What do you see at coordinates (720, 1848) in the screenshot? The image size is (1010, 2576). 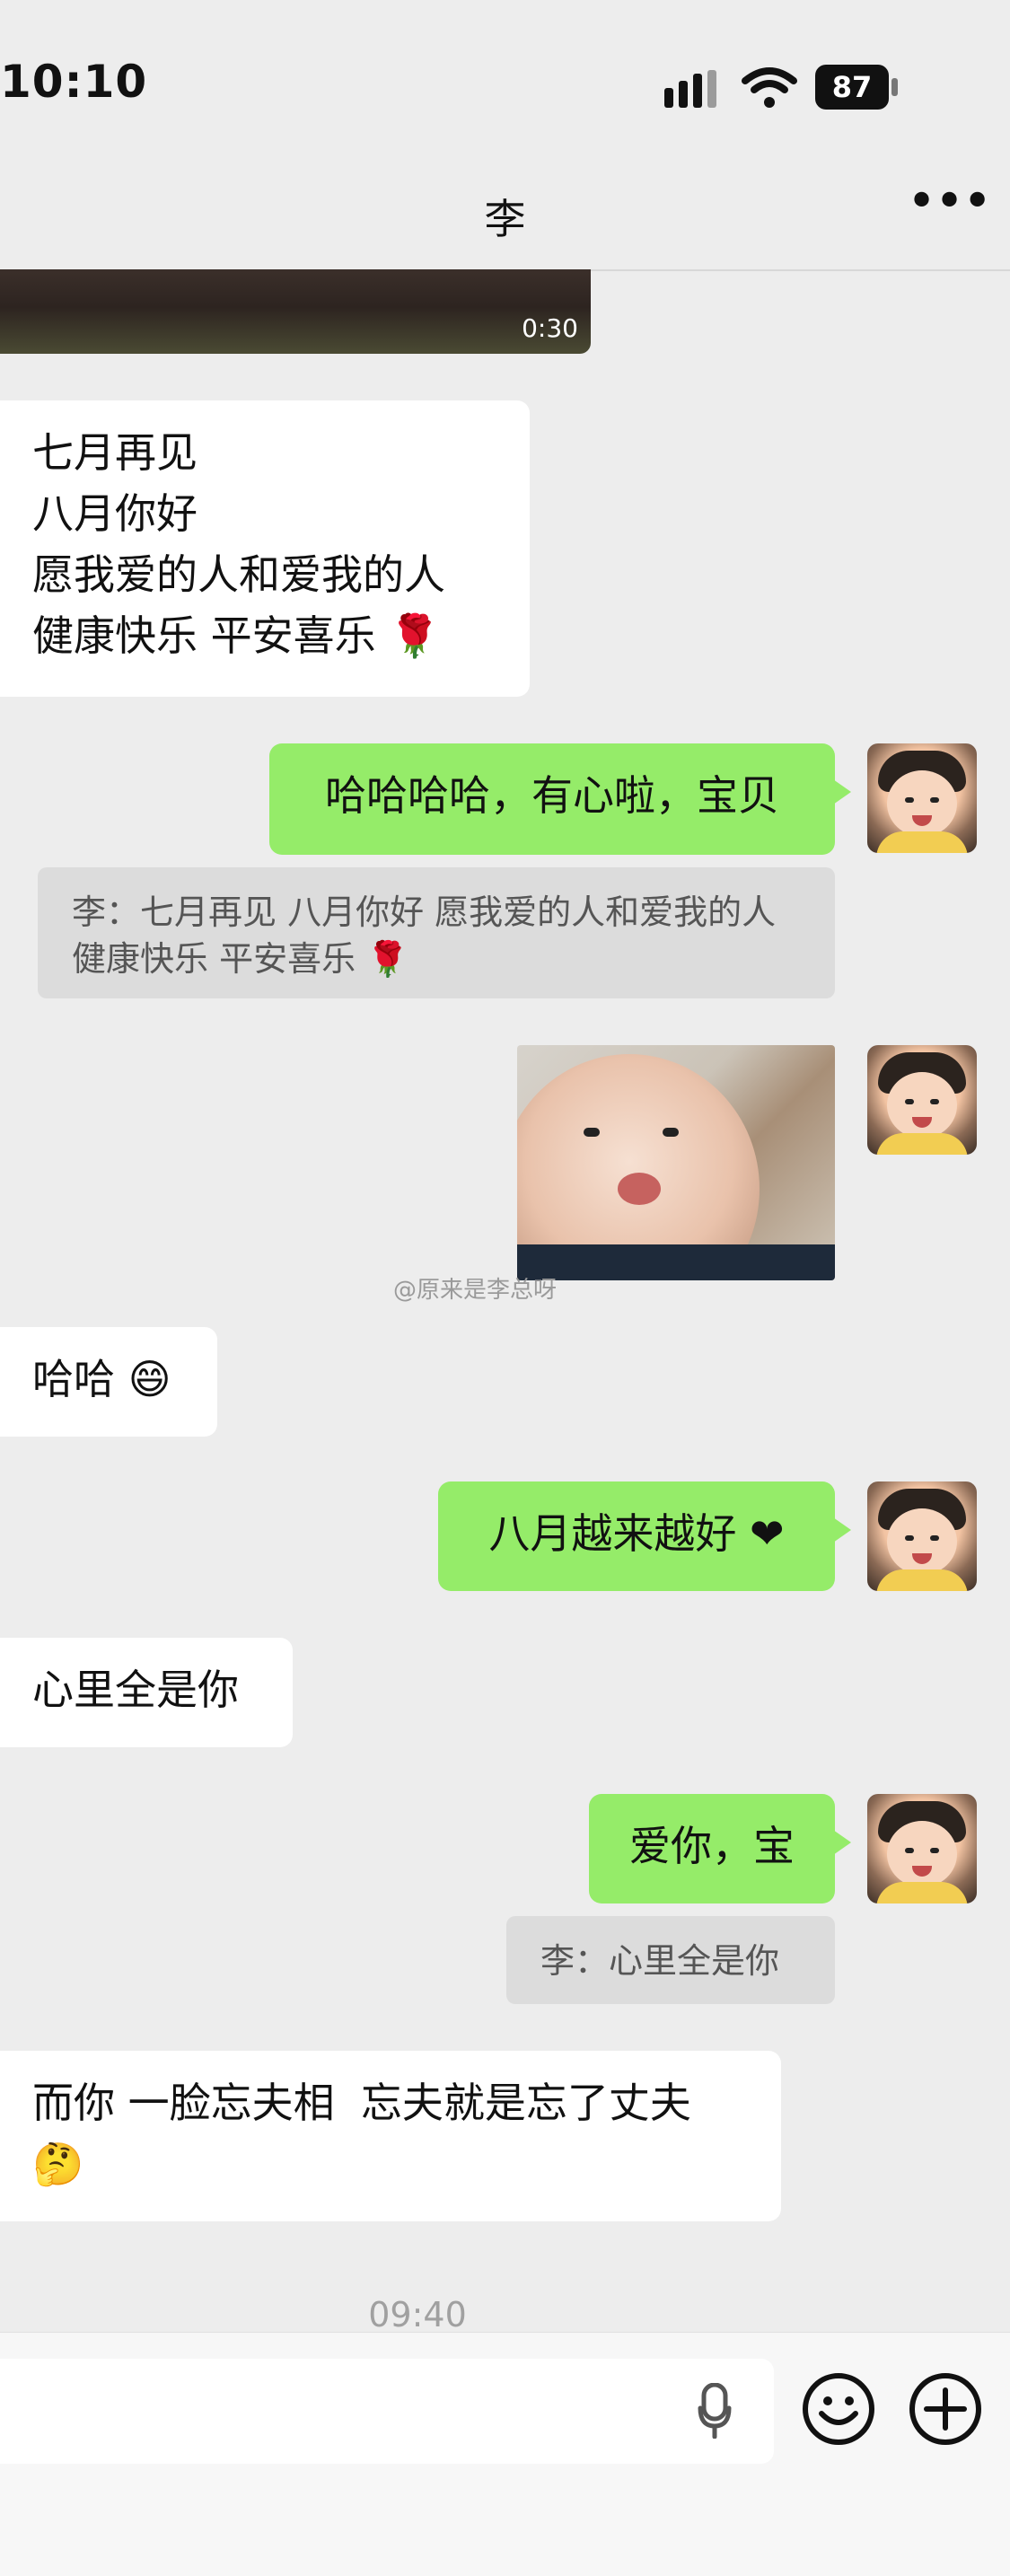 I see `message-bubble-right: 爱你，宝` at bounding box center [720, 1848].